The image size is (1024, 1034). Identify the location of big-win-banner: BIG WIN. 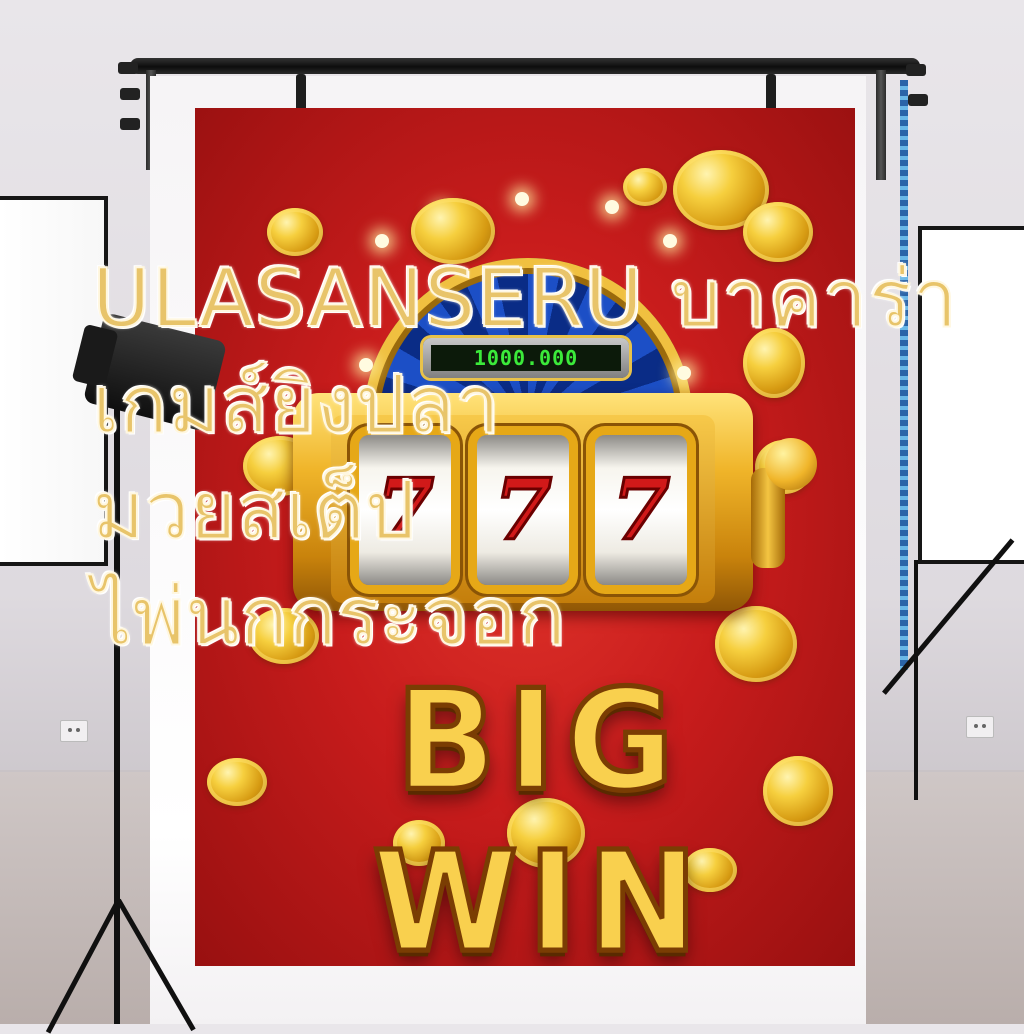
(539, 812).